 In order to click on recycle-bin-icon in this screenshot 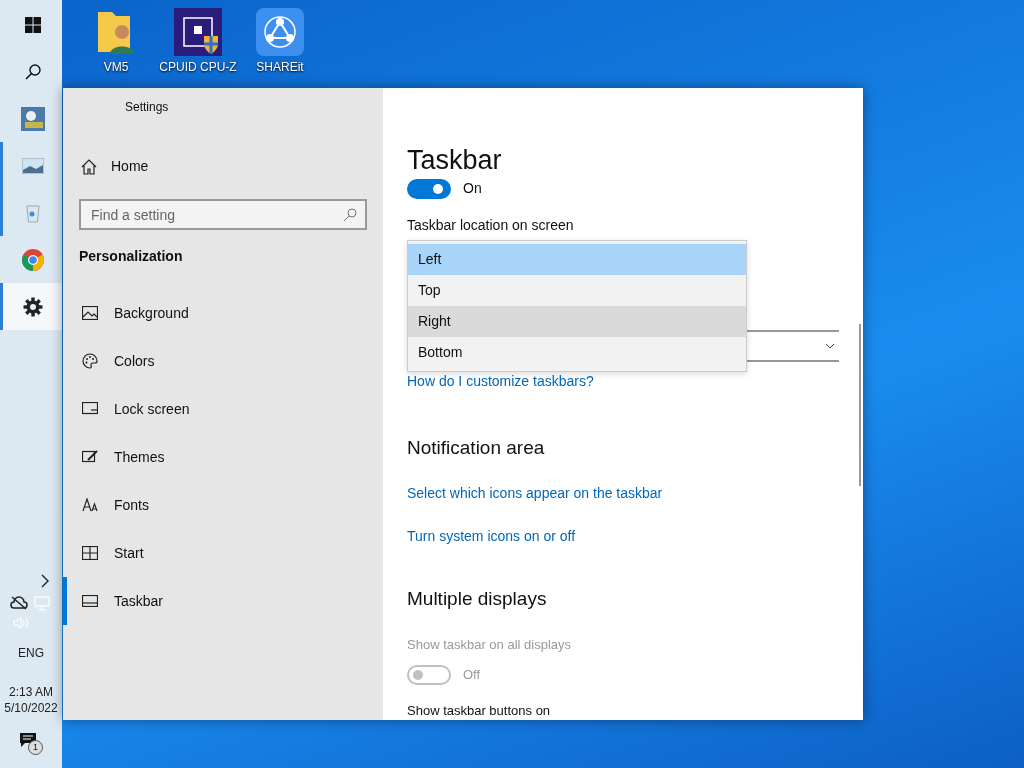, I will do `click(32, 212)`.